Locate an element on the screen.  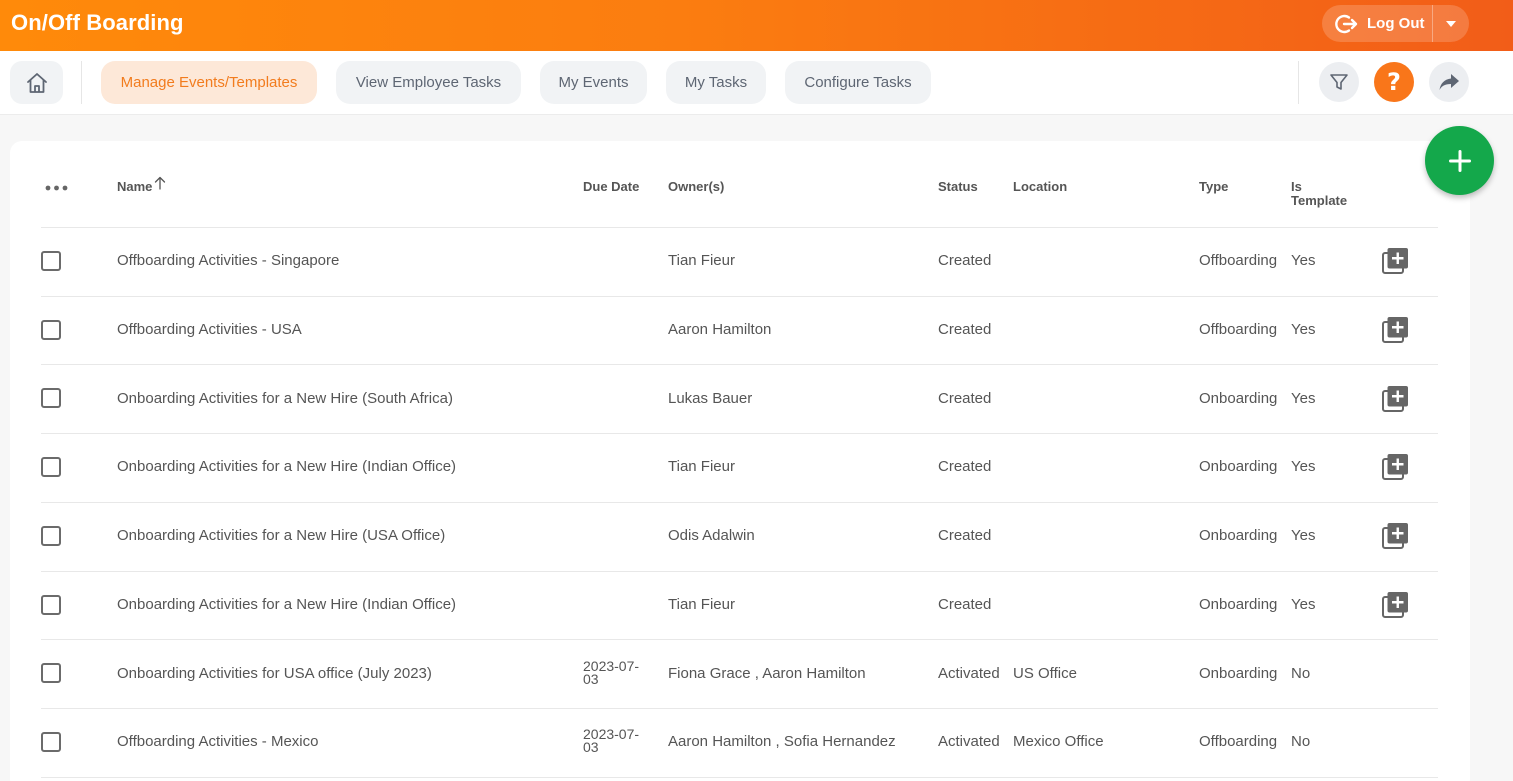
logout-button: Log Out is located at coordinates (1377, 23).